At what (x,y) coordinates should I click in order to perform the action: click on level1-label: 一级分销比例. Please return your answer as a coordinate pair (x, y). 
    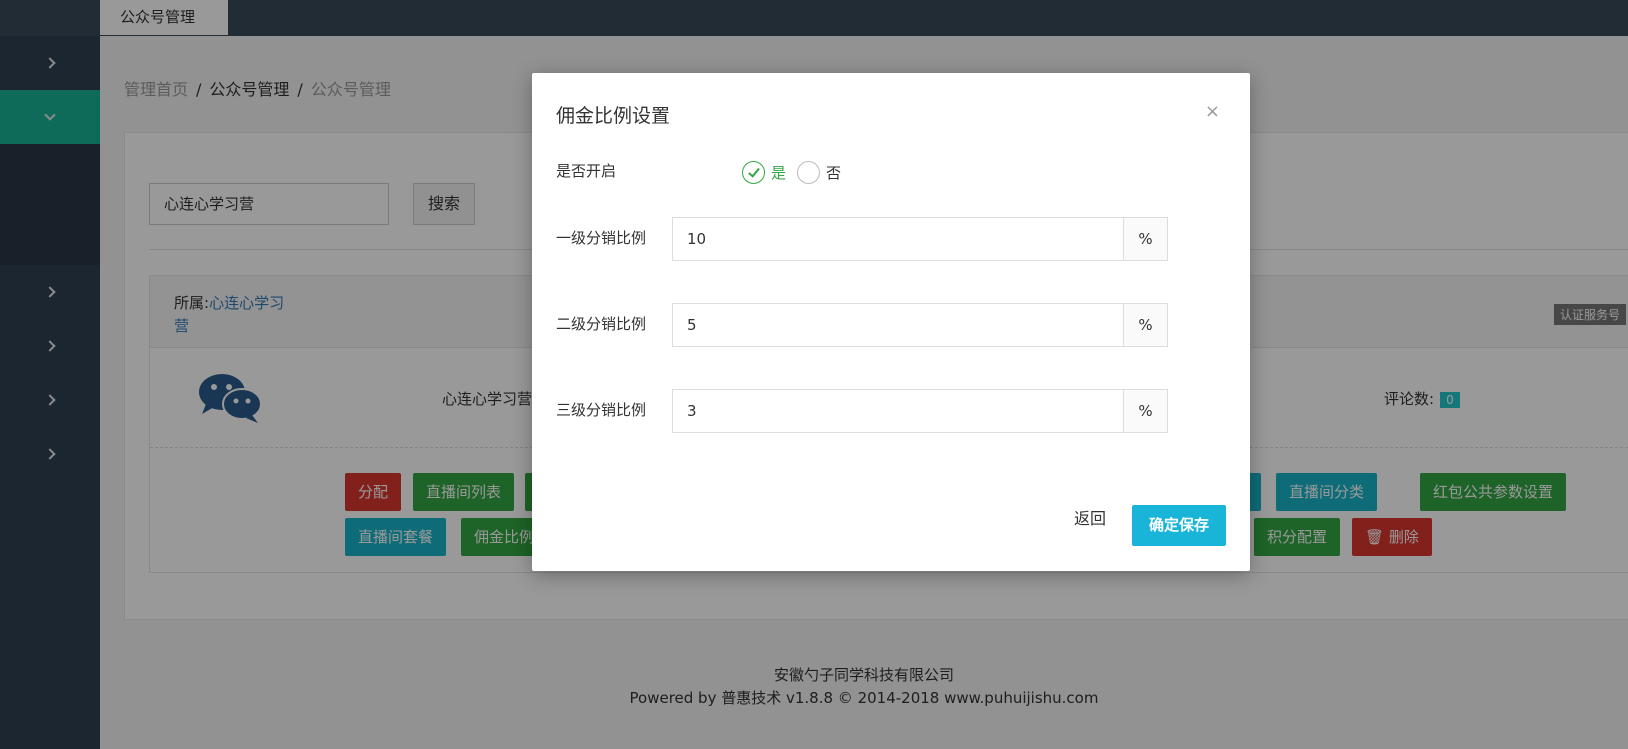
    Looking at the image, I should click on (601, 238).